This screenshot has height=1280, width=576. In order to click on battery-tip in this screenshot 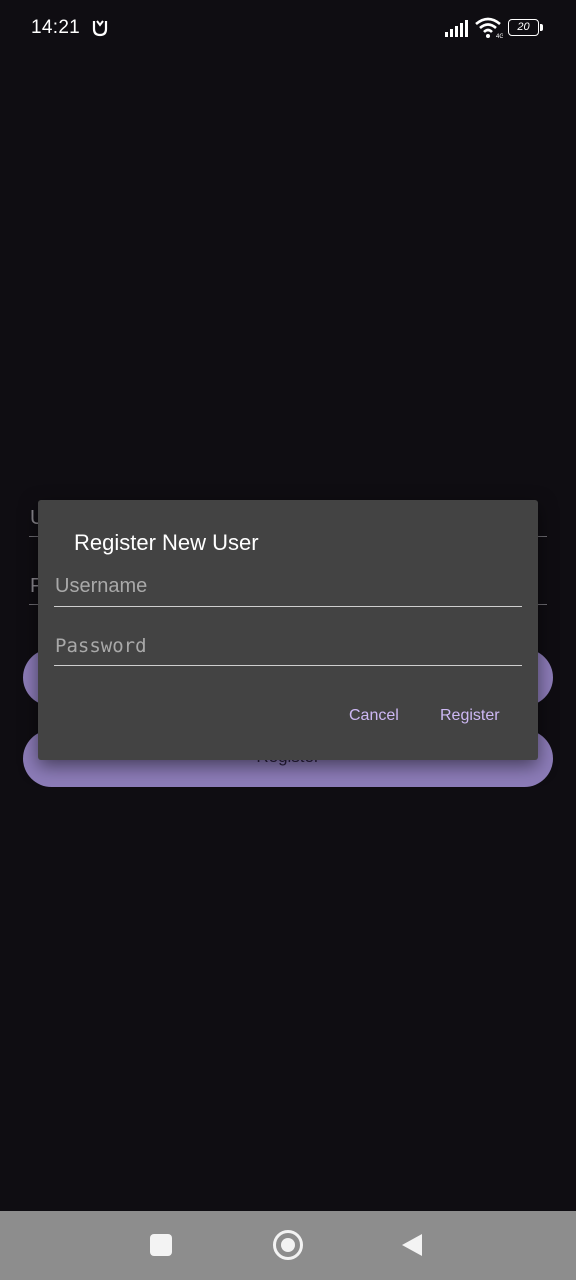, I will do `click(541, 27)`.